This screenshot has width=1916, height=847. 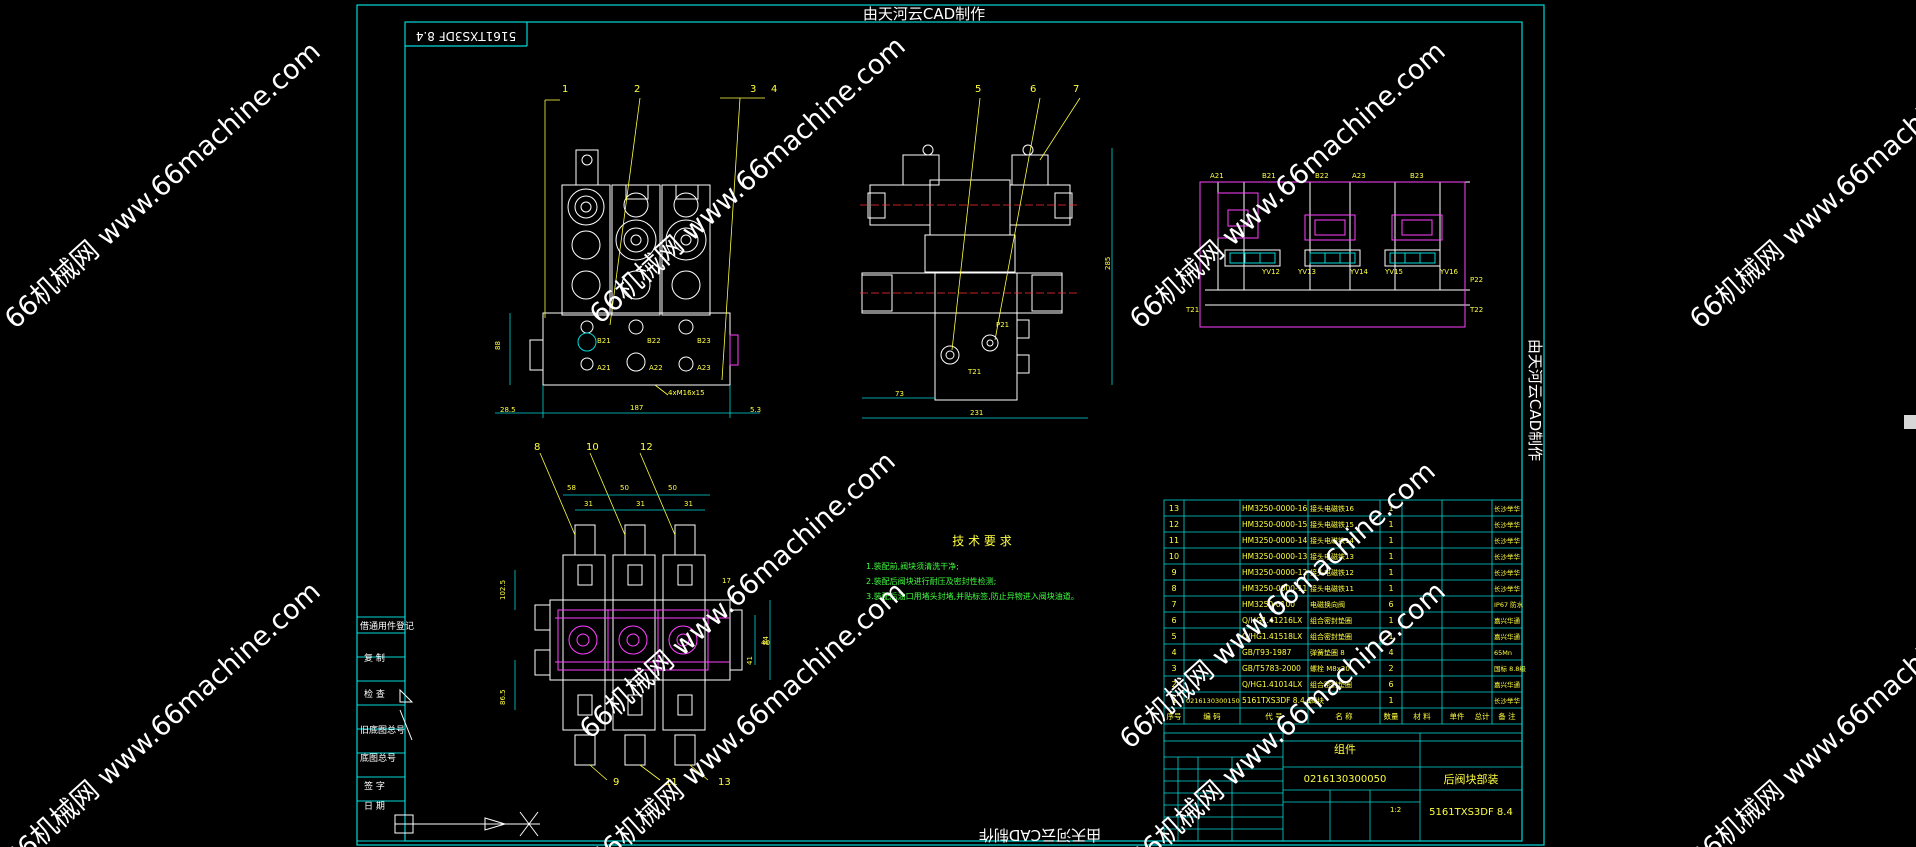 I want to click on callout-4: 4, so click(x=774, y=89).